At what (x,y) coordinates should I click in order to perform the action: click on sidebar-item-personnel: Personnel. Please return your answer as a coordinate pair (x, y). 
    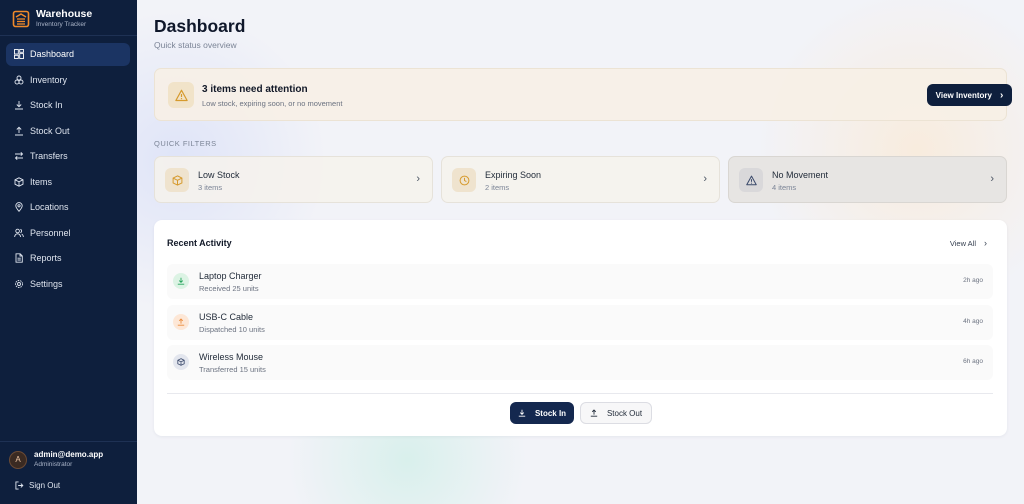
    Looking at the image, I should click on (68, 233).